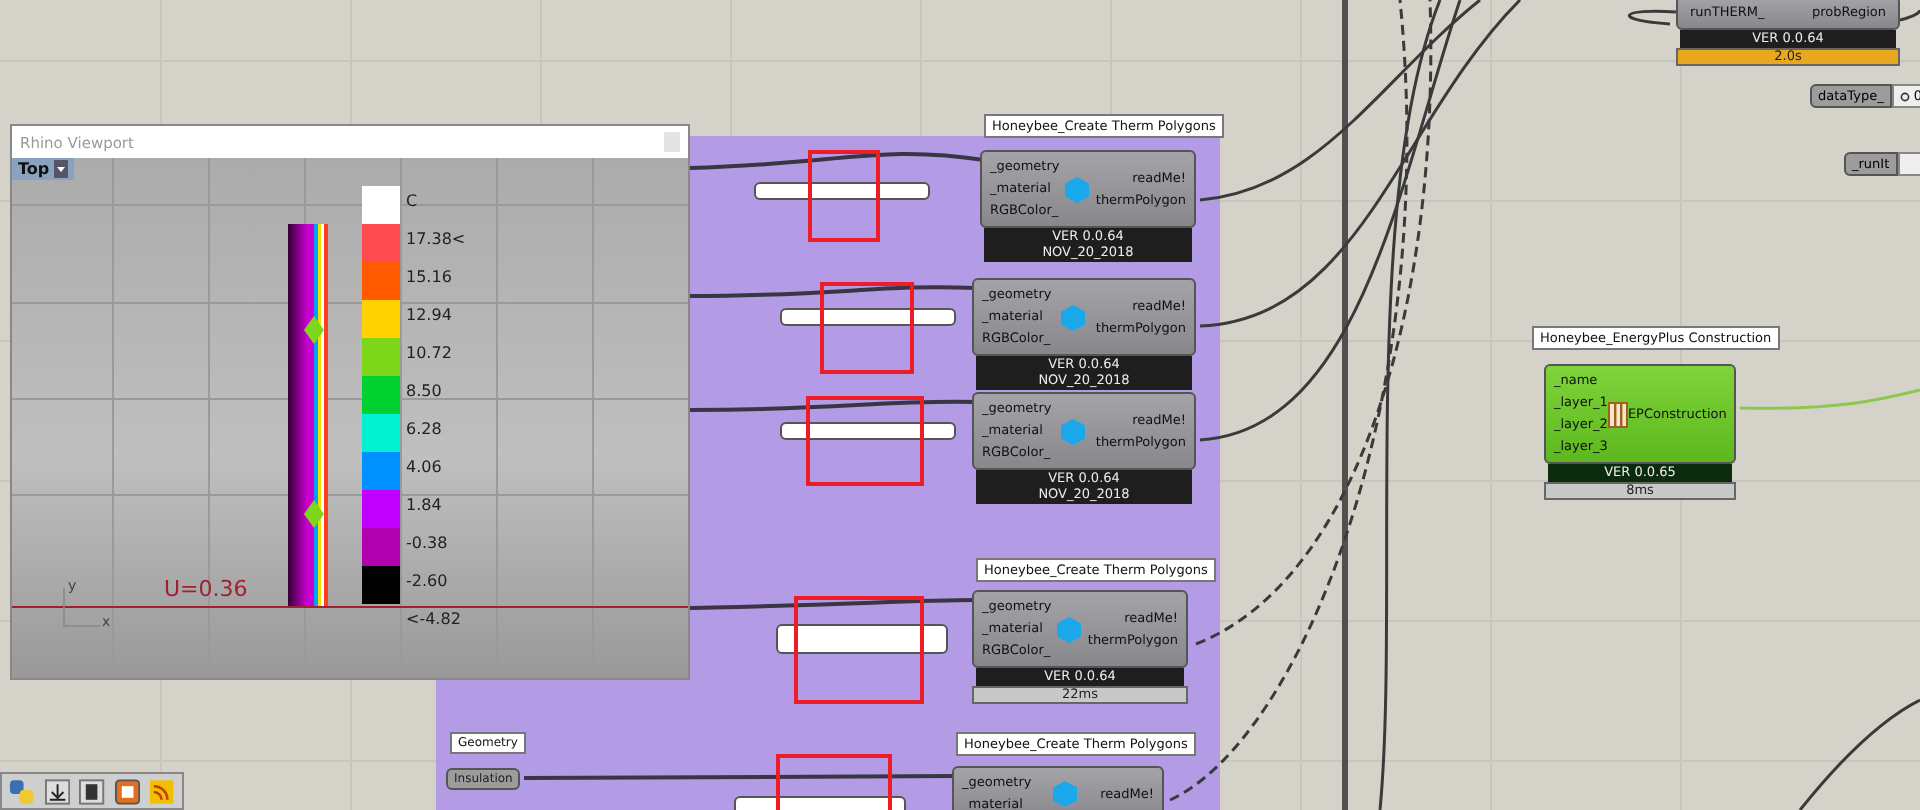 The height and width of the screenshot is (810, 1920). What do you see at coordinates (57, 791) in the screenshot?
I see `download-icon` at bounding box center [57, 791].